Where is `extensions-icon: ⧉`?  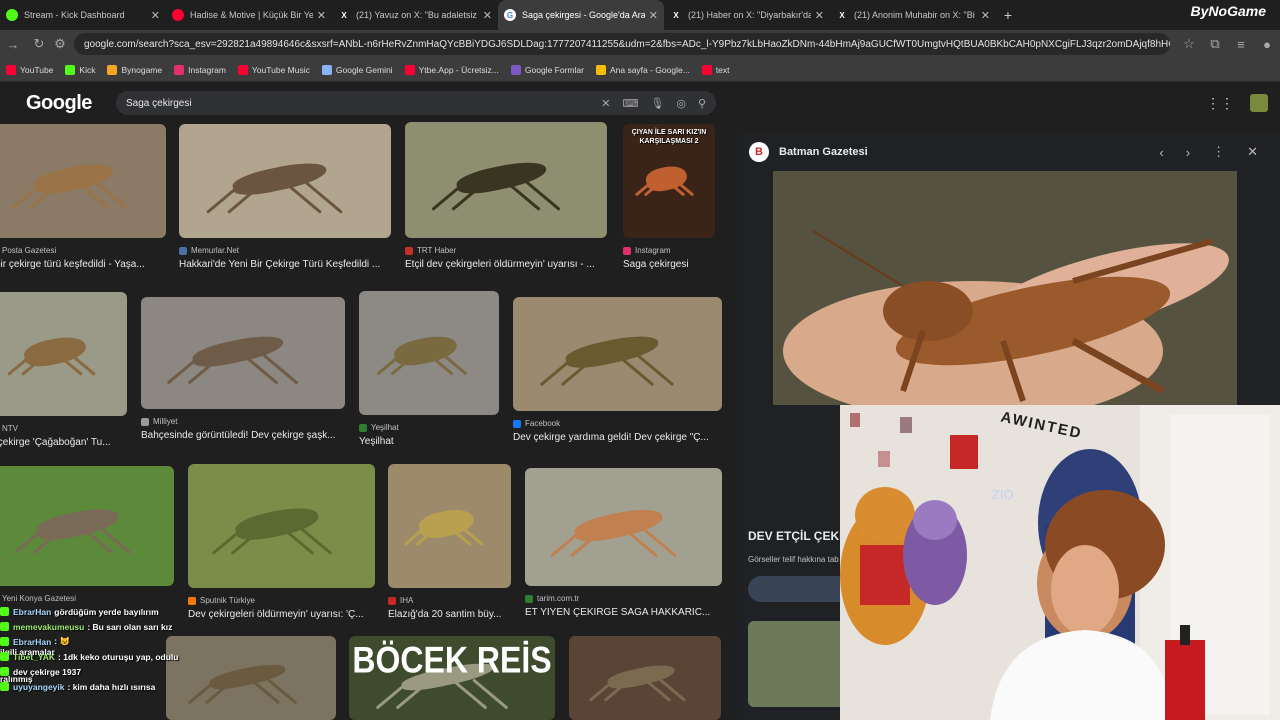
extensions-icon: ⧉ is located at coordinates (1215, 44).